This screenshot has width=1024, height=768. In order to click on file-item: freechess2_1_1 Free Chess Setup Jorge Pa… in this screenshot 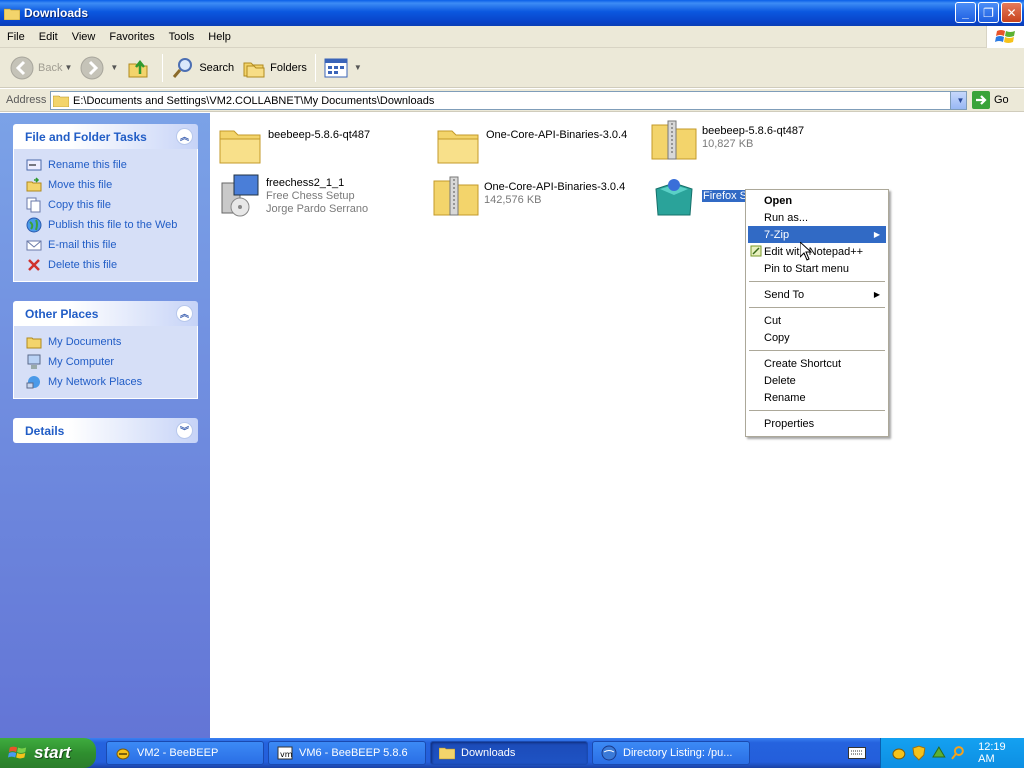, I will do `click(291, 195)`.